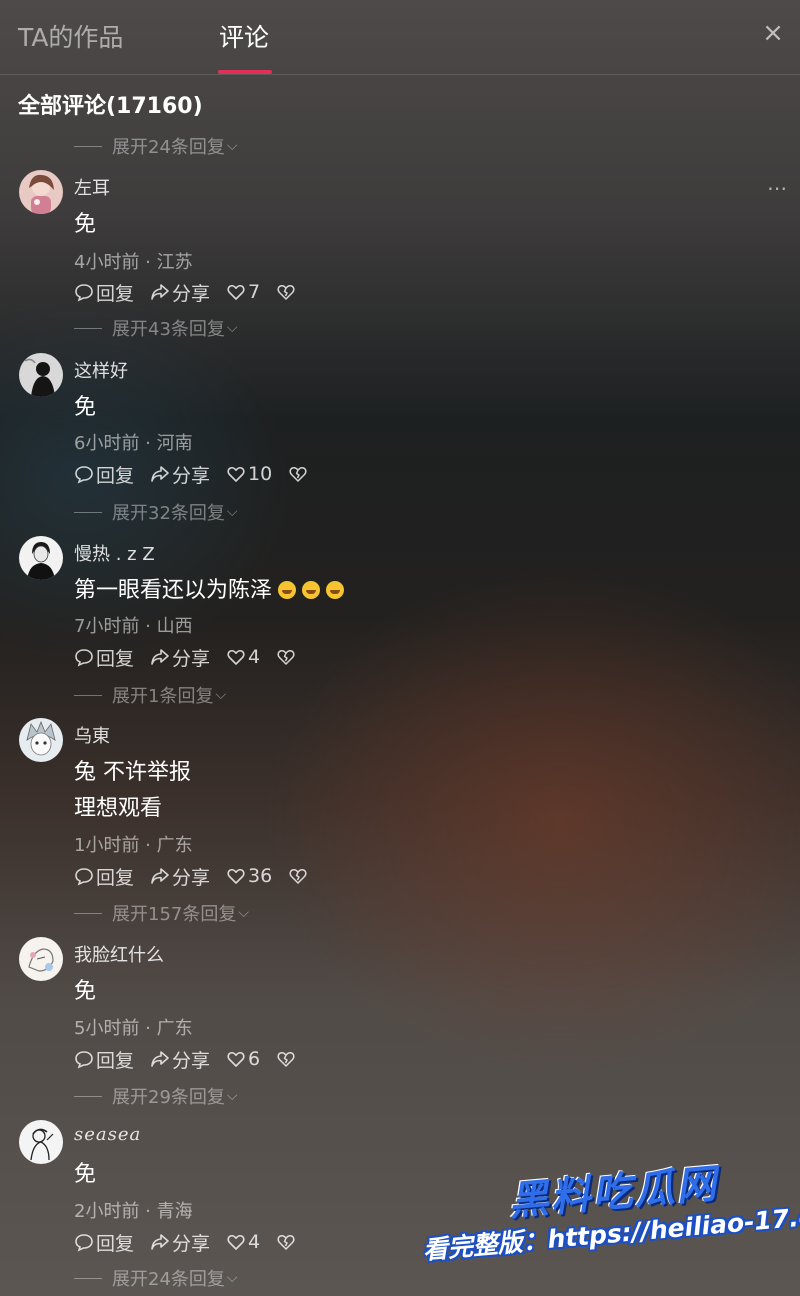  Describe the element at coordinates (777, 188) in the screenshot. I see `more-options-icon: ⋯` at that location.